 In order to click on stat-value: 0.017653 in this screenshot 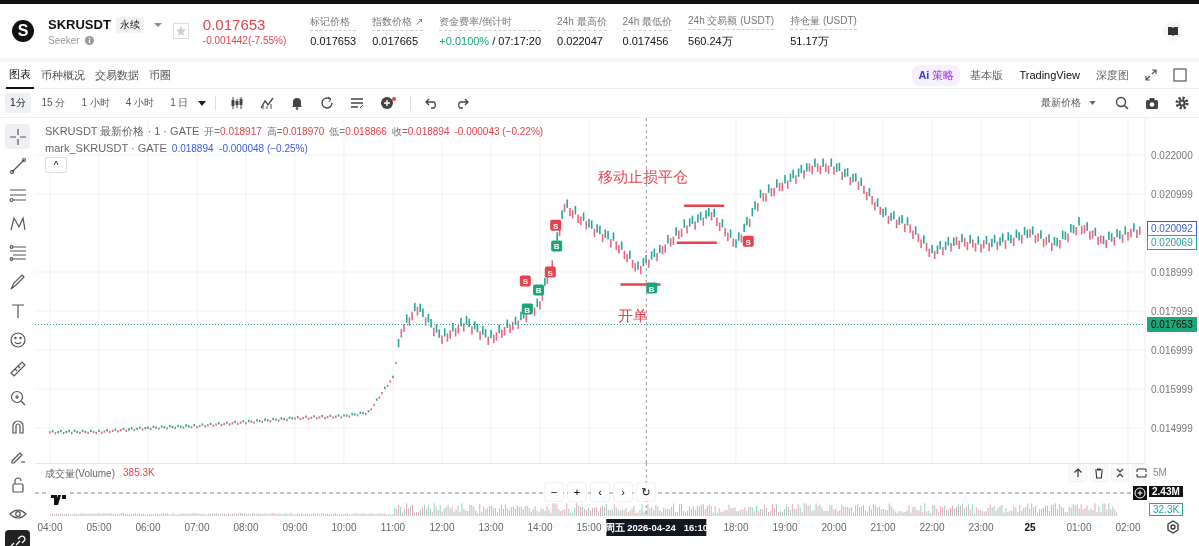, I will do `click(333, 41)`.